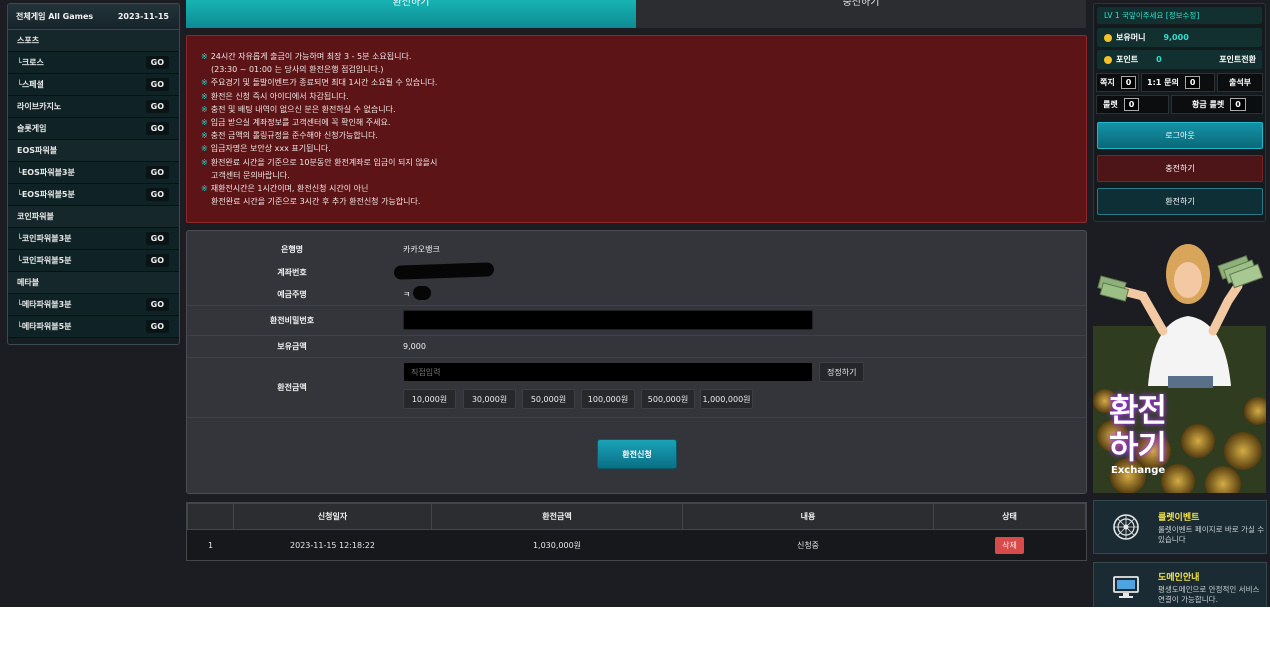  I want to click on exchange-submit-button: 환전신청, so click(637, 454).